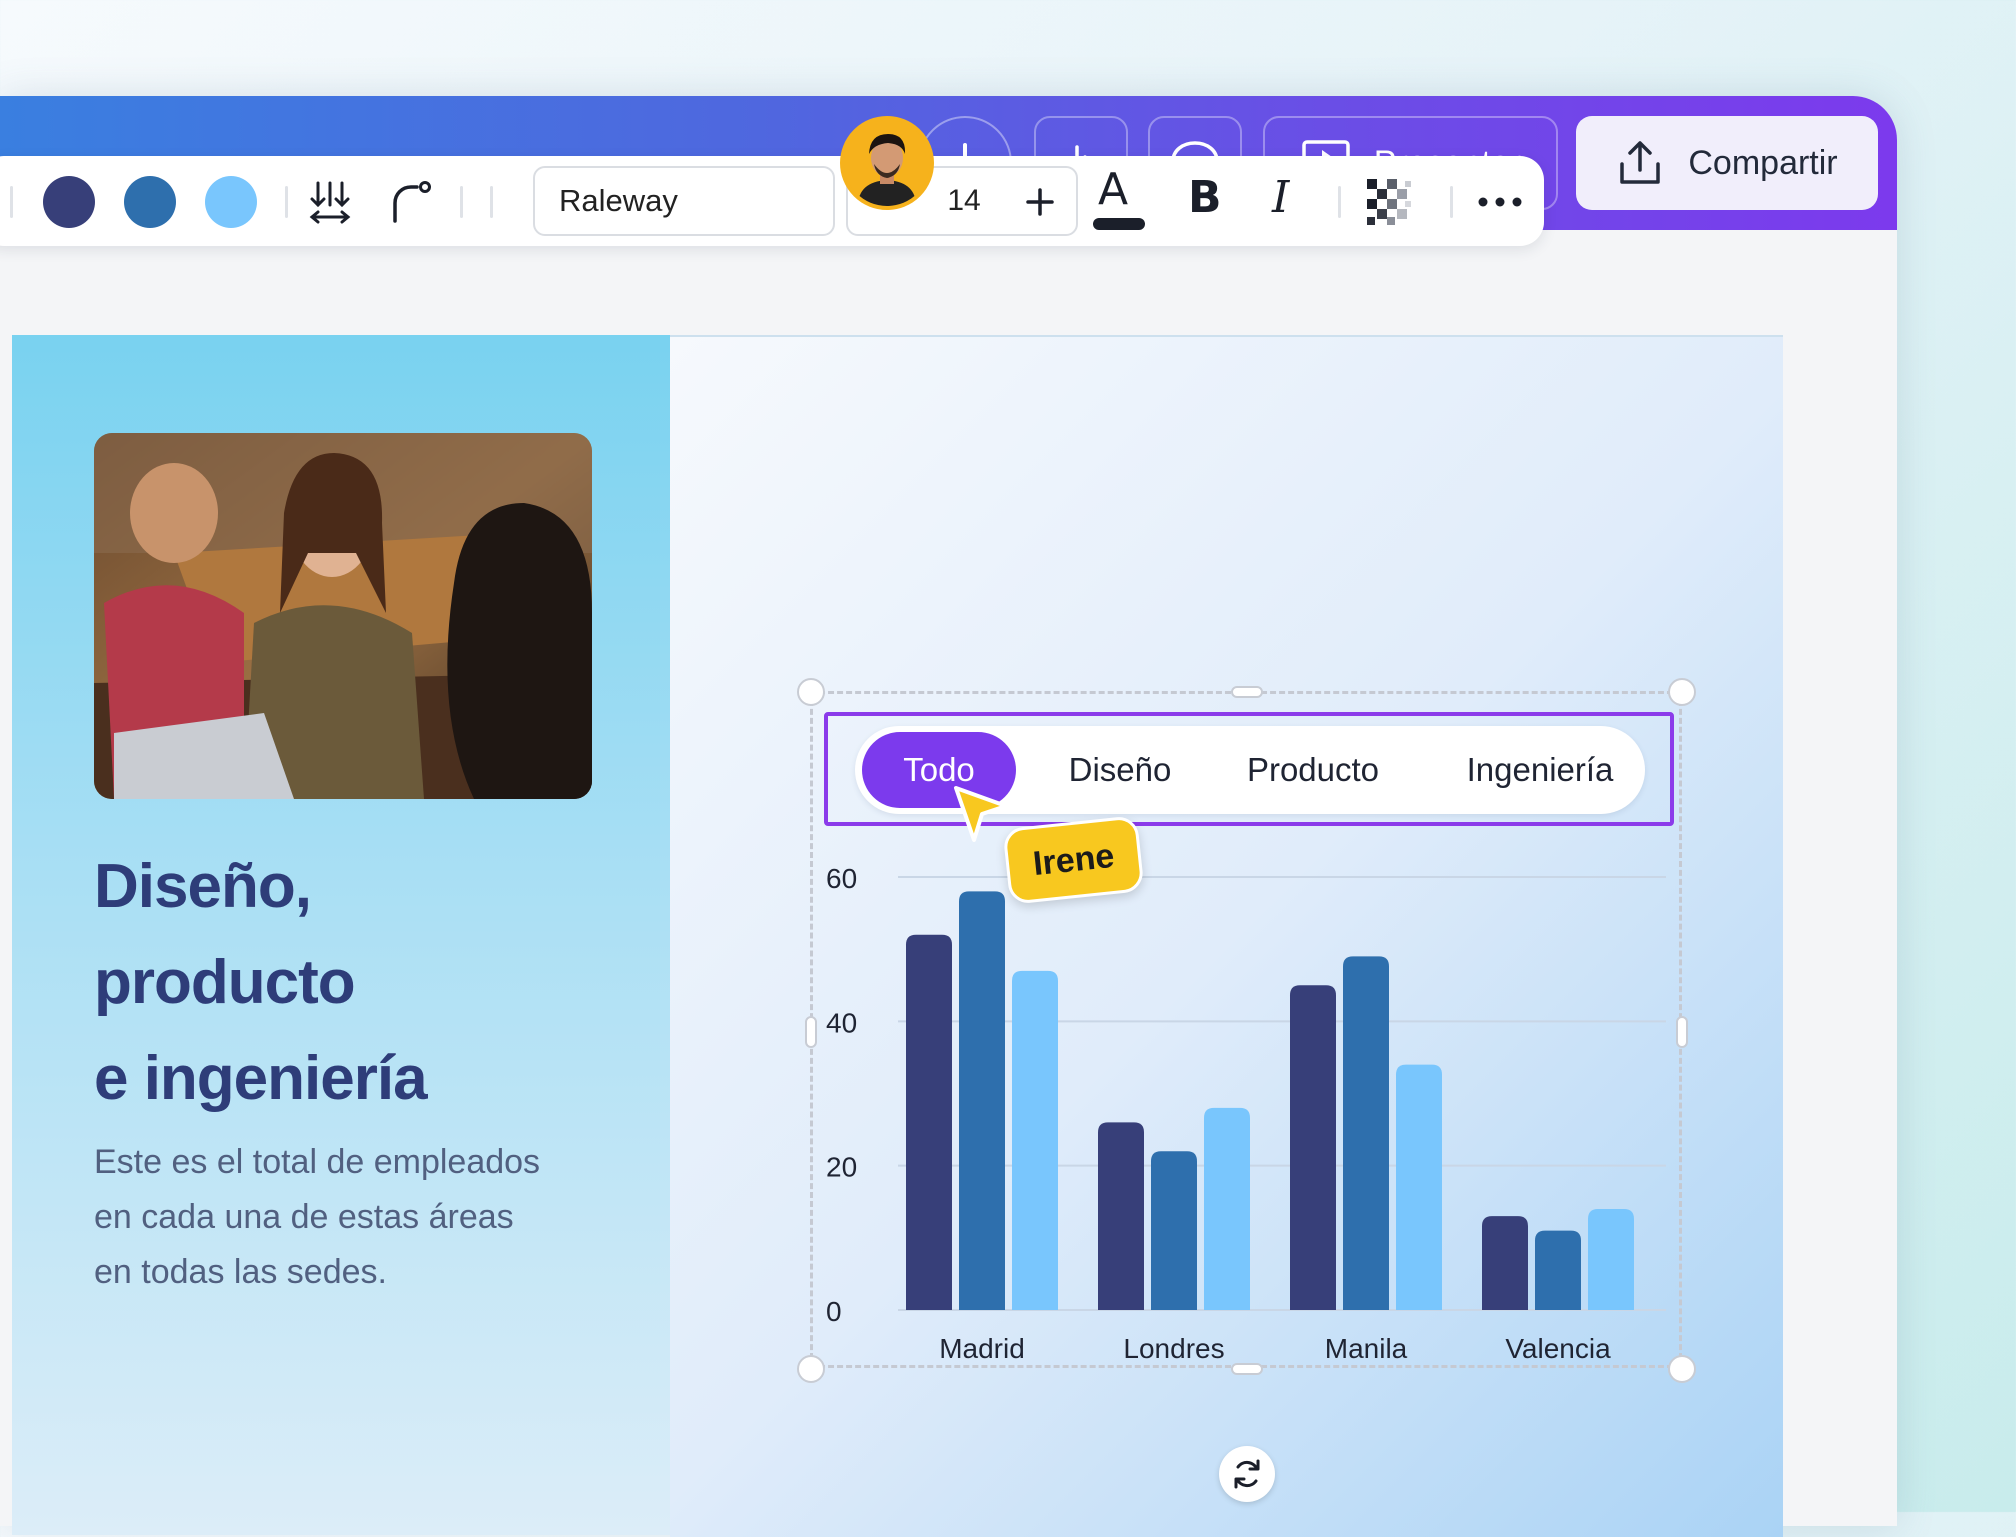 The width and height of the screenshot is (2016, 1537). Describe the element at coordinates (981, 814) in the screenshot. I see `collaborator-cursor-icon` at that location.